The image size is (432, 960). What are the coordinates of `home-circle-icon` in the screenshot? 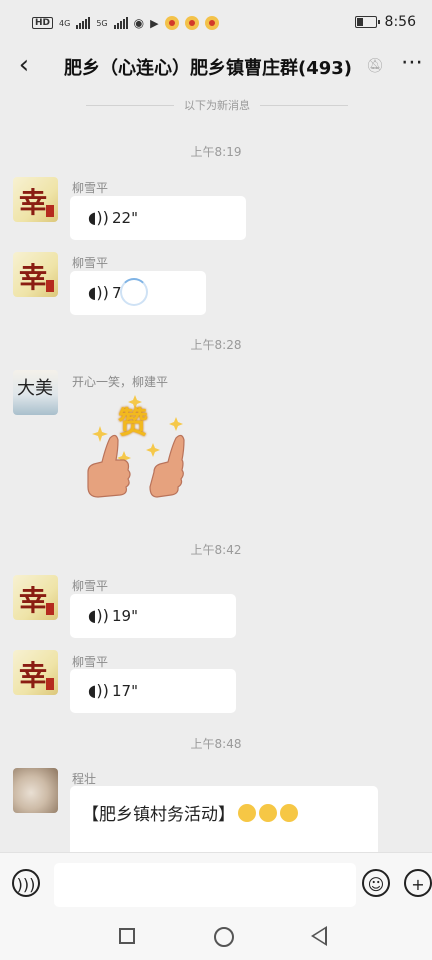 It's located at (224, 937).